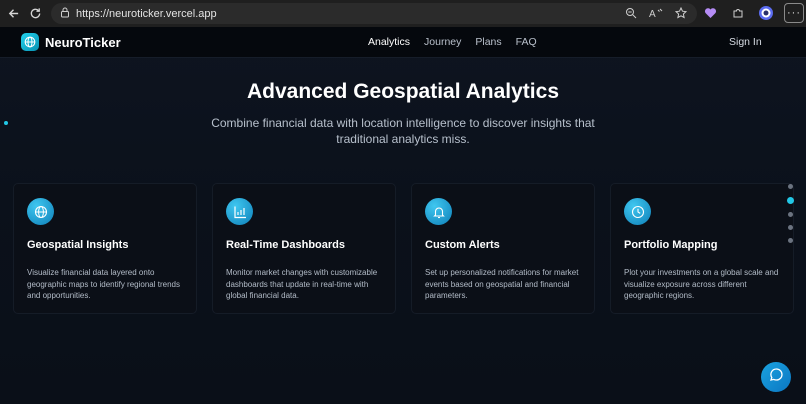  What do you see at coordinates (488, 42) in the screenshot?
I see `nav-link-plans: Plans` at bounding box center [488, 42].